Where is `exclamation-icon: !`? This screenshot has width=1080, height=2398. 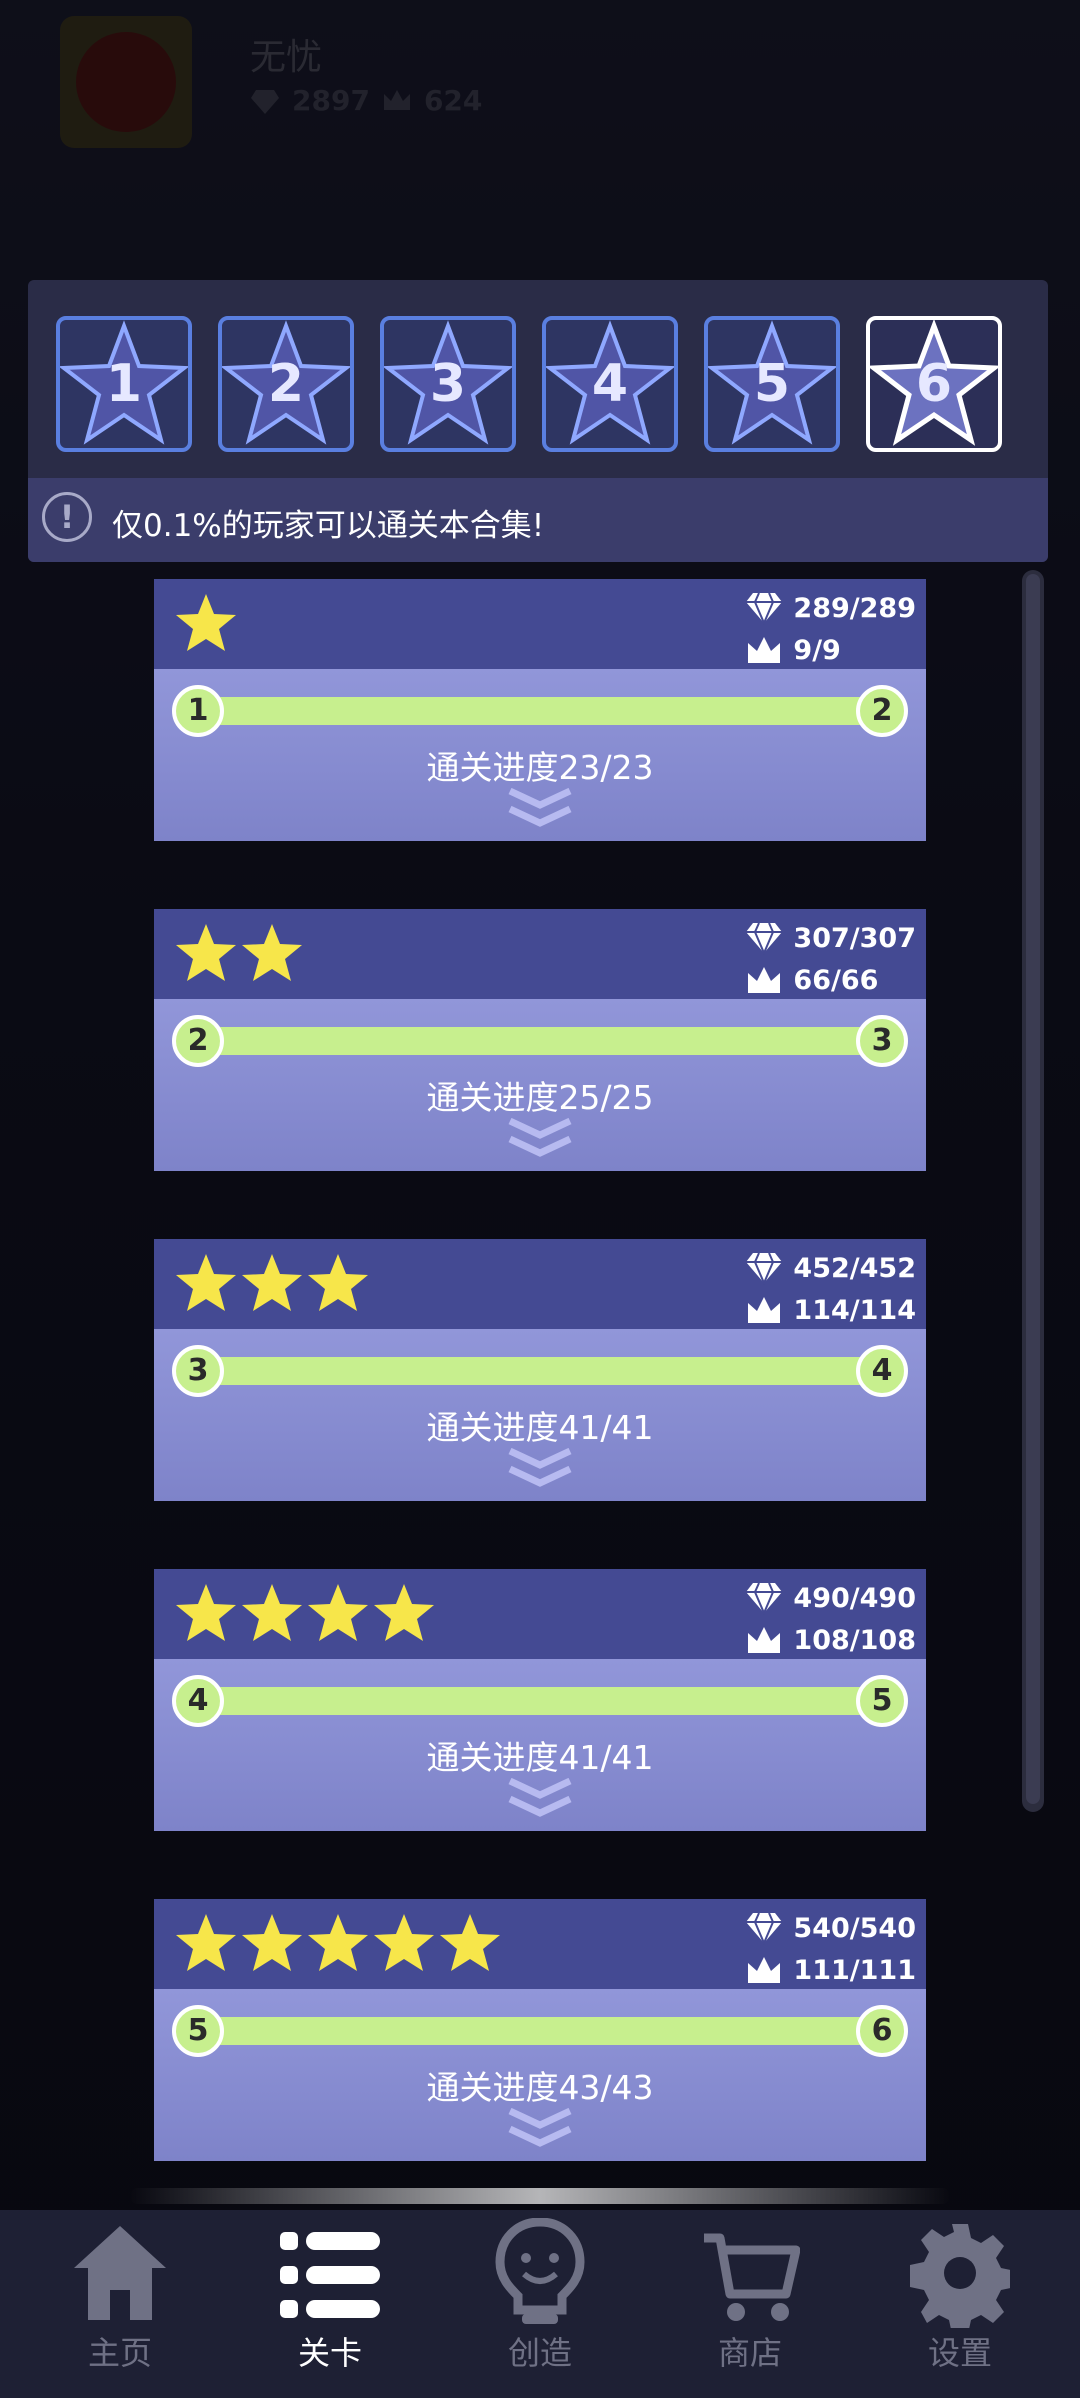
exclamation-icon: ! is located at coordinates (67, 517).